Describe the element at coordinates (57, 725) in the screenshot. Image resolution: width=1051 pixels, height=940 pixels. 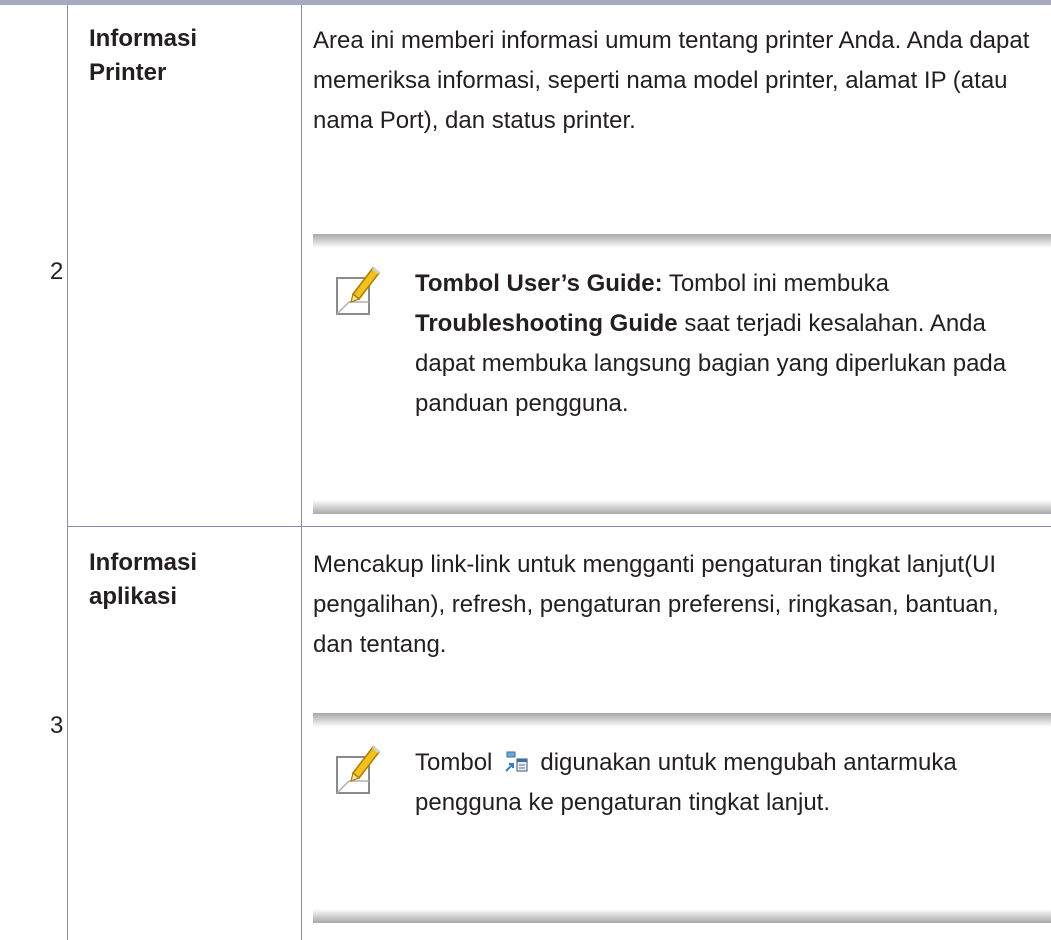
I see `row-number: 3` at that location.